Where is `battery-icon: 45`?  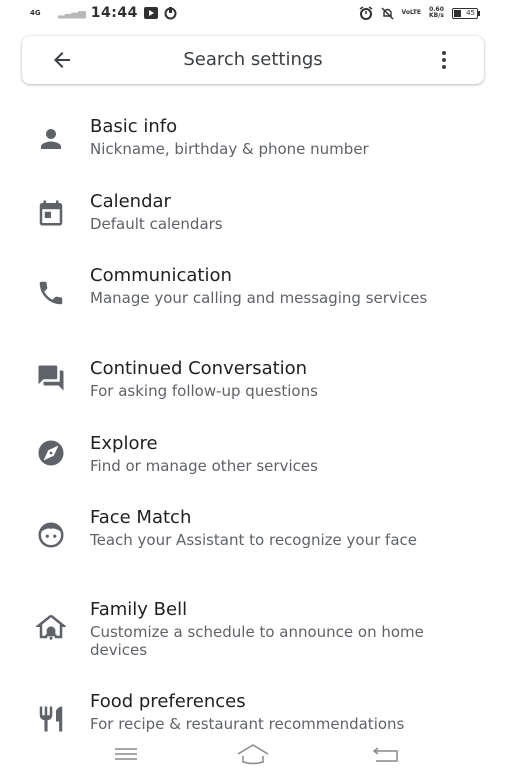 battery-icon: 45 is located at coordinates (466, 13).